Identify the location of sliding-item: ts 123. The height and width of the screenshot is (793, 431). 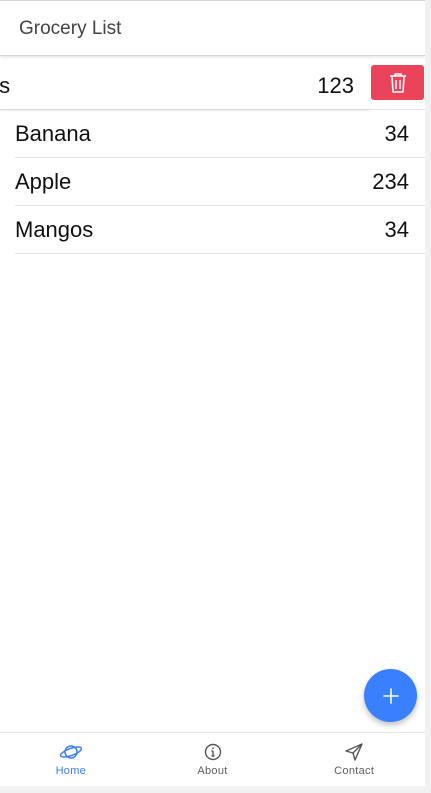
(184, 85).